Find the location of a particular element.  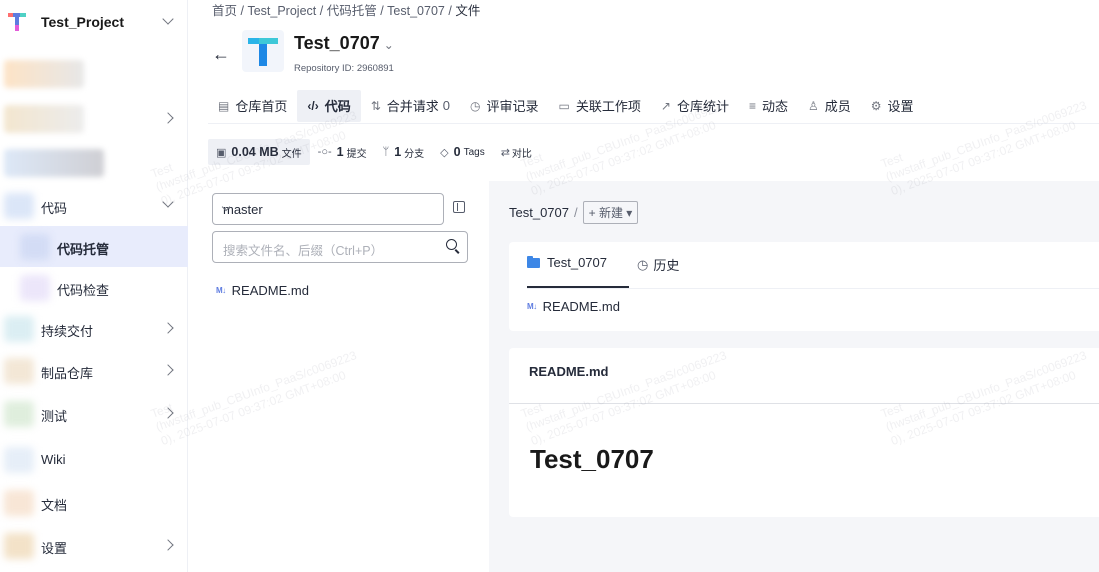

new-file-button: + 新建 ▾ is located at coordinates (610, 212).